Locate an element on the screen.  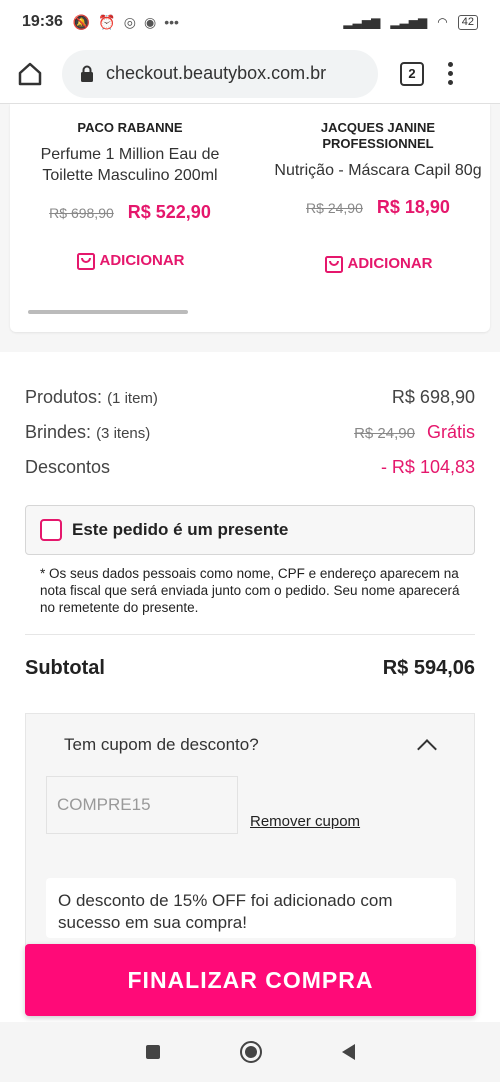
back-icon is located at coordinates (348, 1052).